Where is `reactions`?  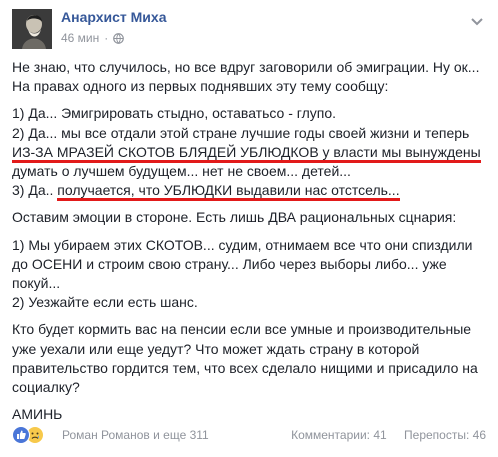
reactions is located at coordinates (33, 435).